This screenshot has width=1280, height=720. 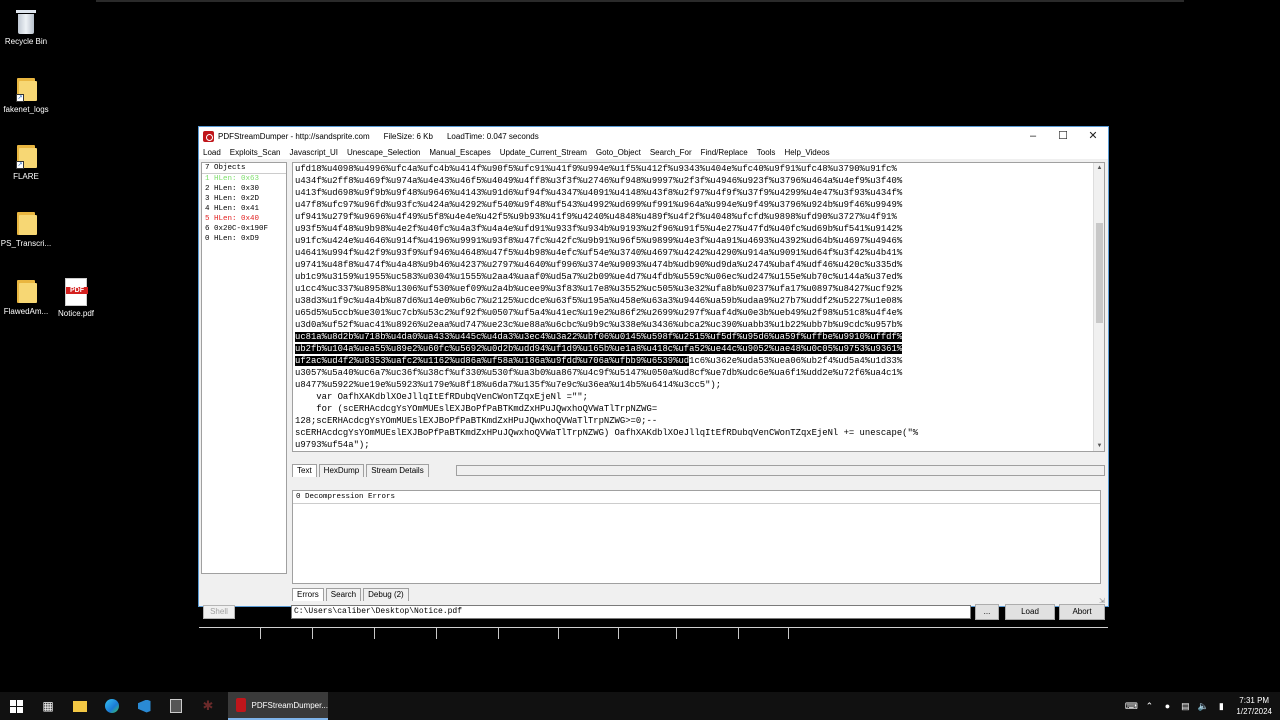 What do you see at coordinates (230, 633) in the screenshot?
I see `status-field: Streams:1` at bounding box center [230, 633].